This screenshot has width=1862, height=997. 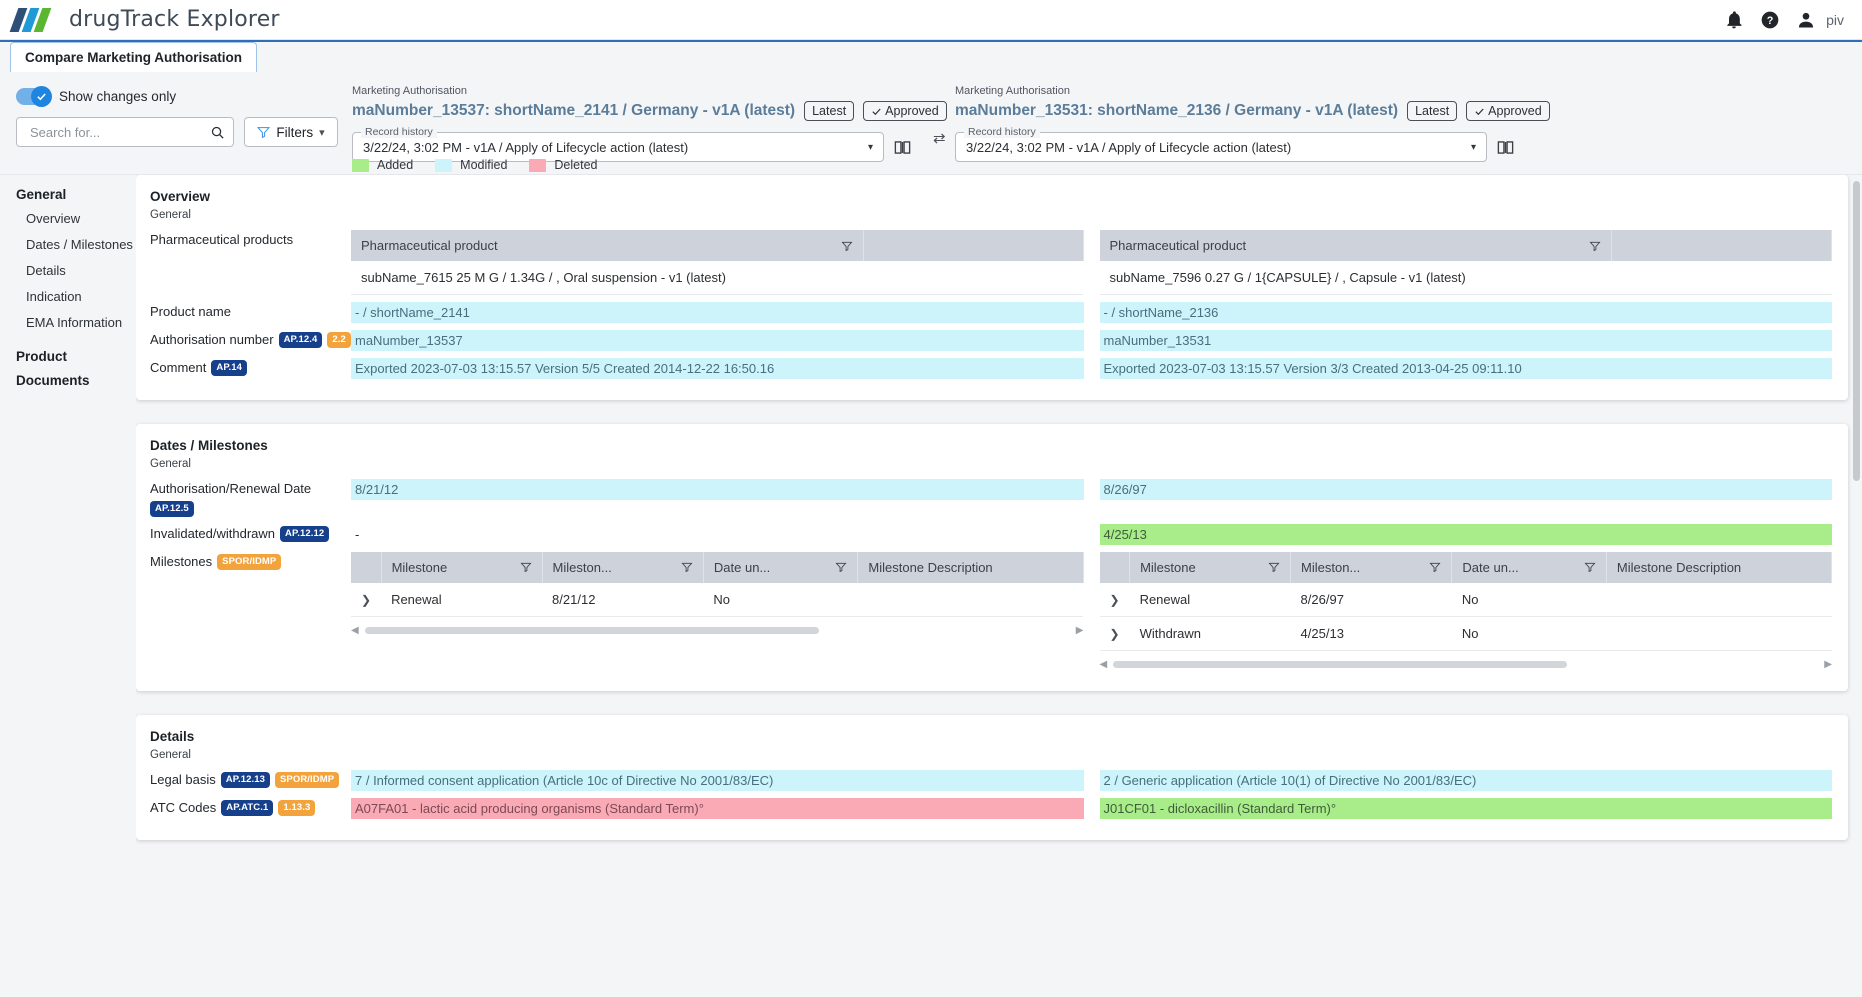 I want to click on legend-item-deleted: Deleted, so click(x=563, y=165).